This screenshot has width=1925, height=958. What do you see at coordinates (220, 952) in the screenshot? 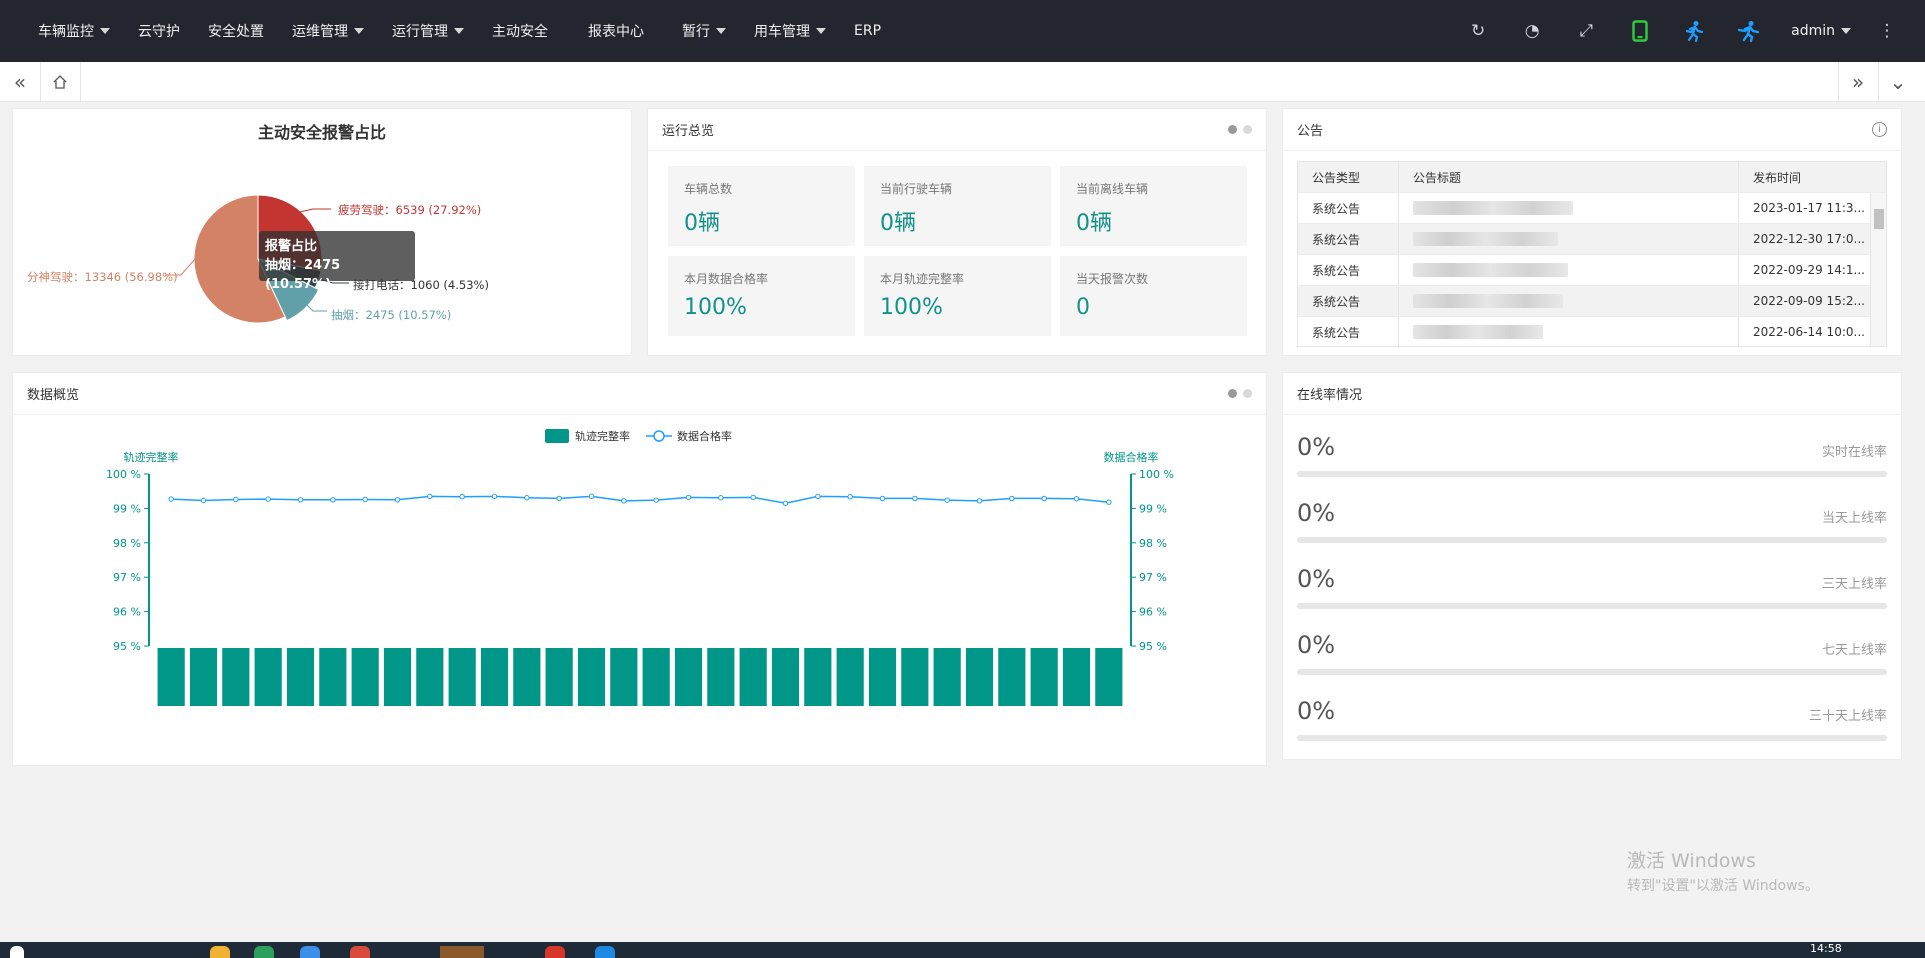
I see `folder-icon` at bounding box center [220, 952].